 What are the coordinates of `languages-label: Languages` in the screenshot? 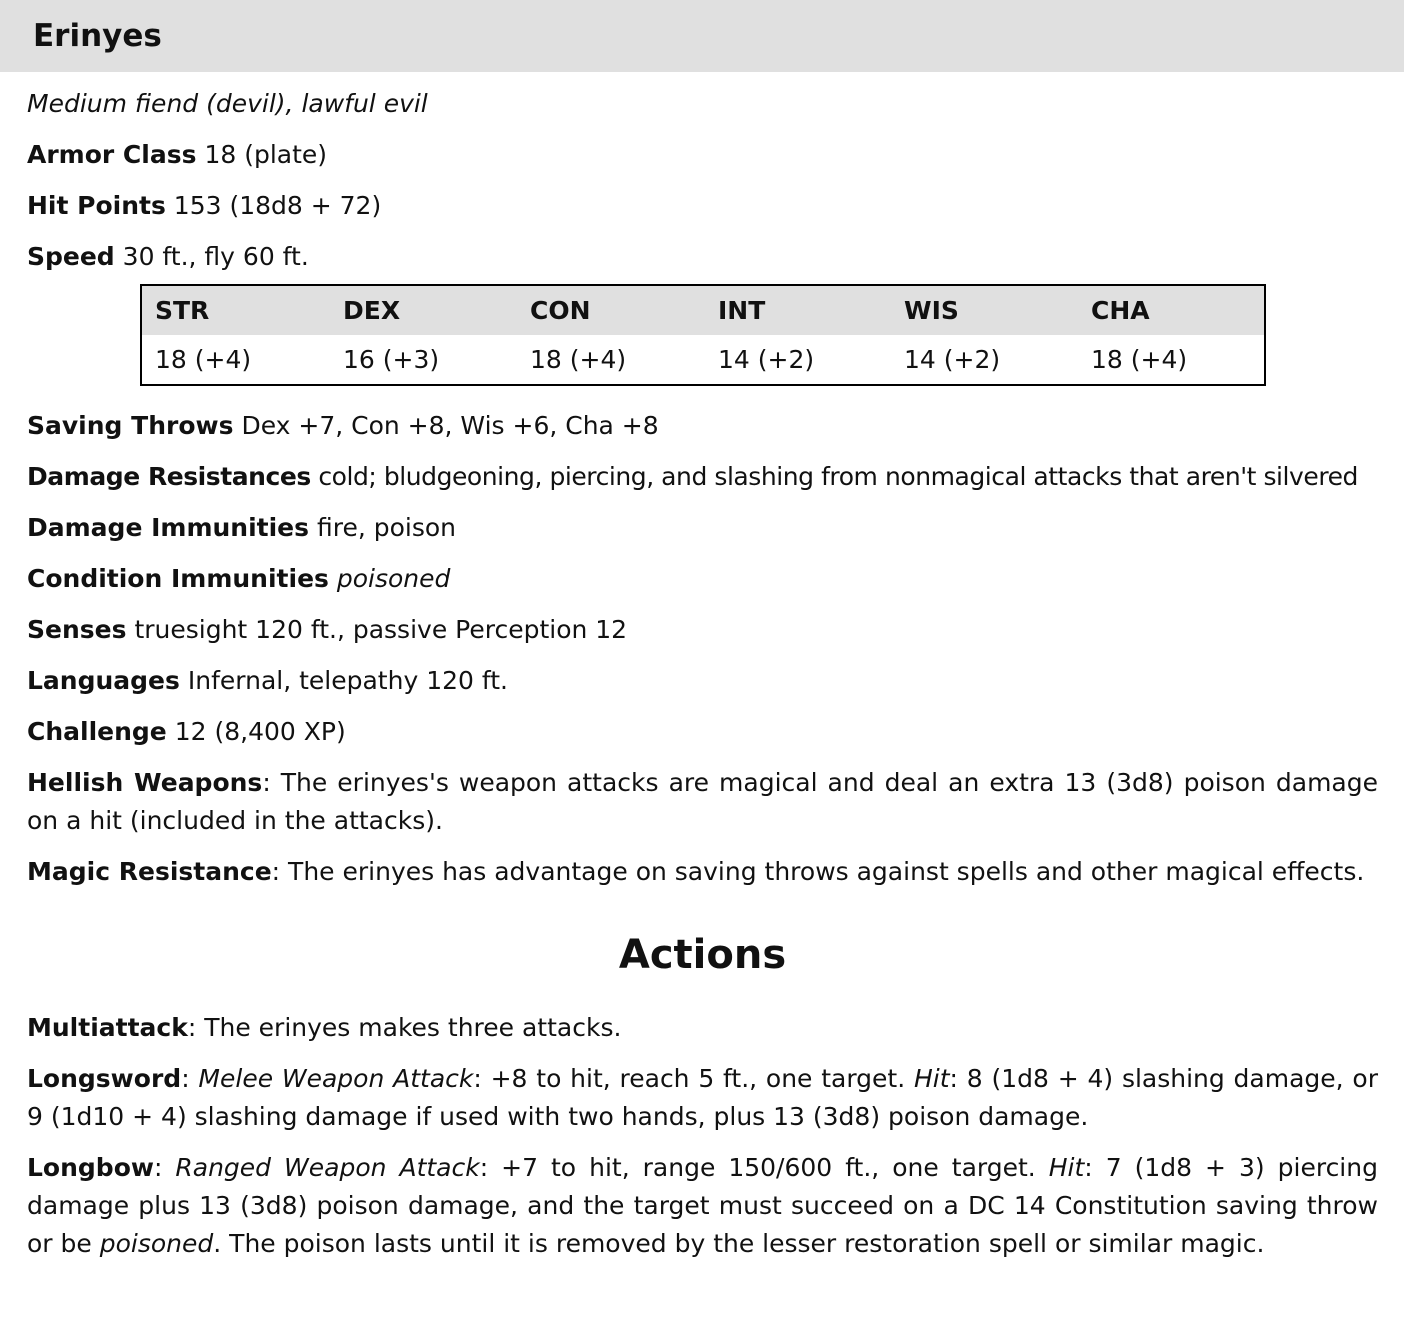 It's located at (103, 680).